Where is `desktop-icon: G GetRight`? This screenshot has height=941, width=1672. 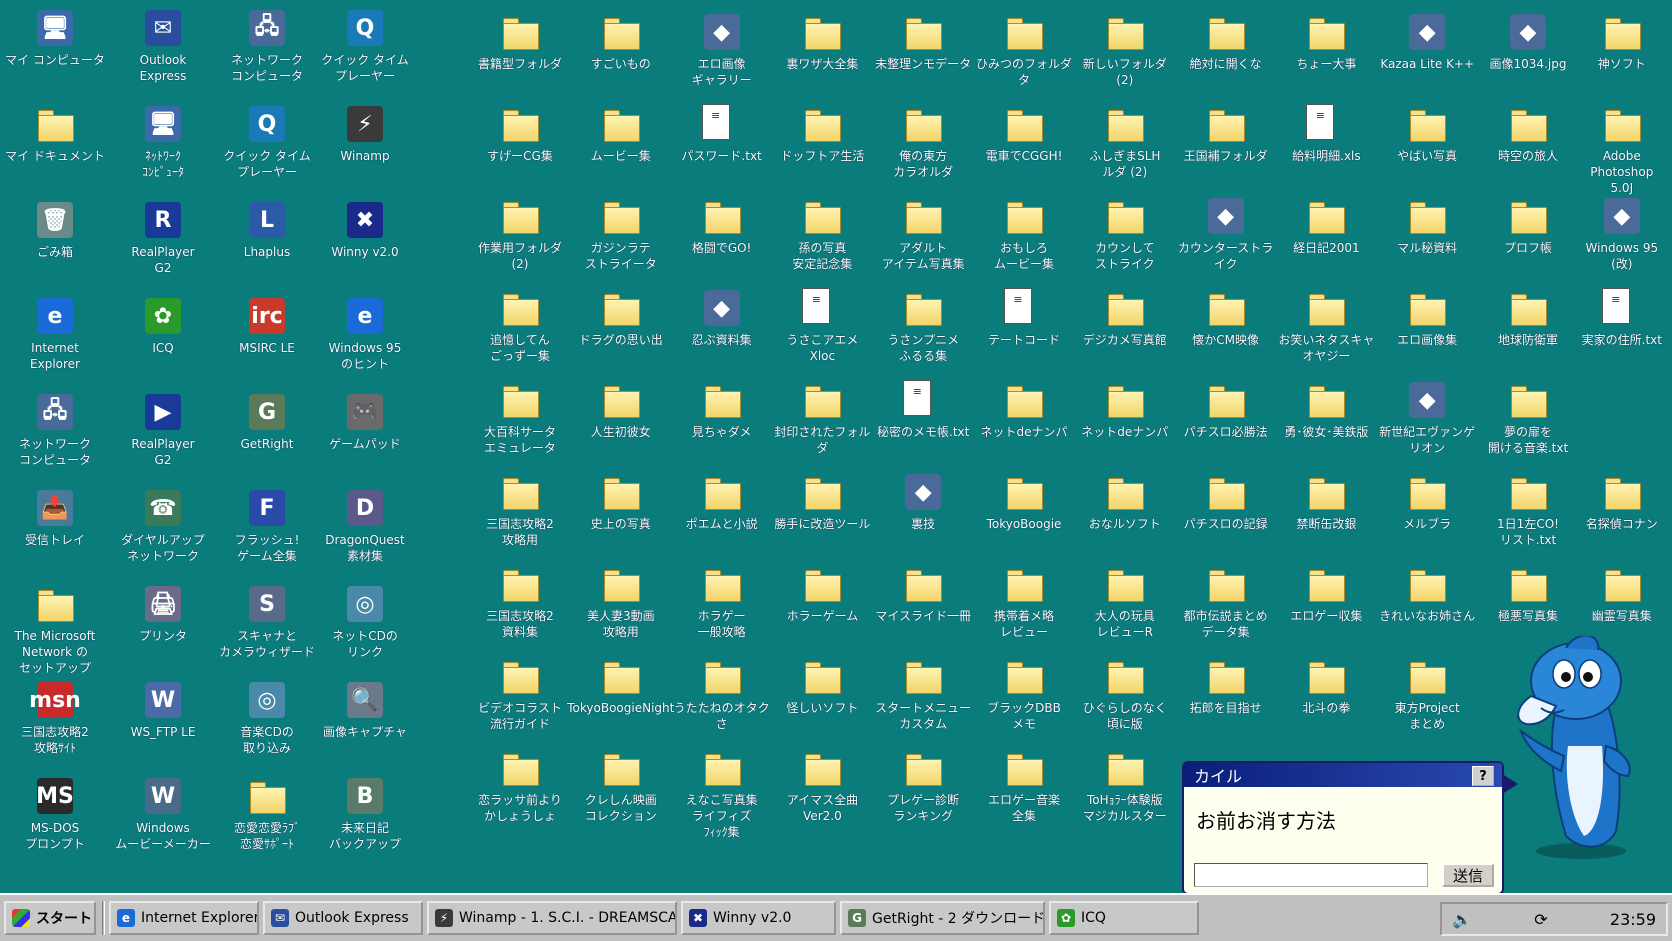 desktop-icon: G GetRight is located at coordinates (267, 422).